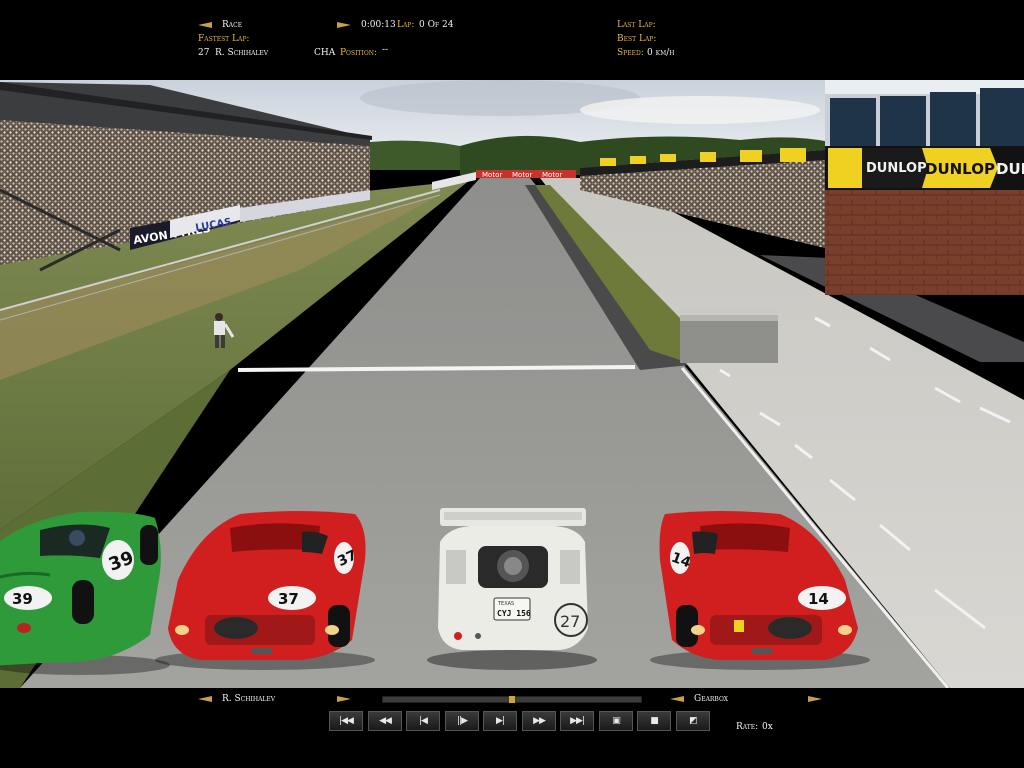 This screenshot has height=768, width=1024. I want to click on lap-value: 0 Of 24, so click(436, 25).